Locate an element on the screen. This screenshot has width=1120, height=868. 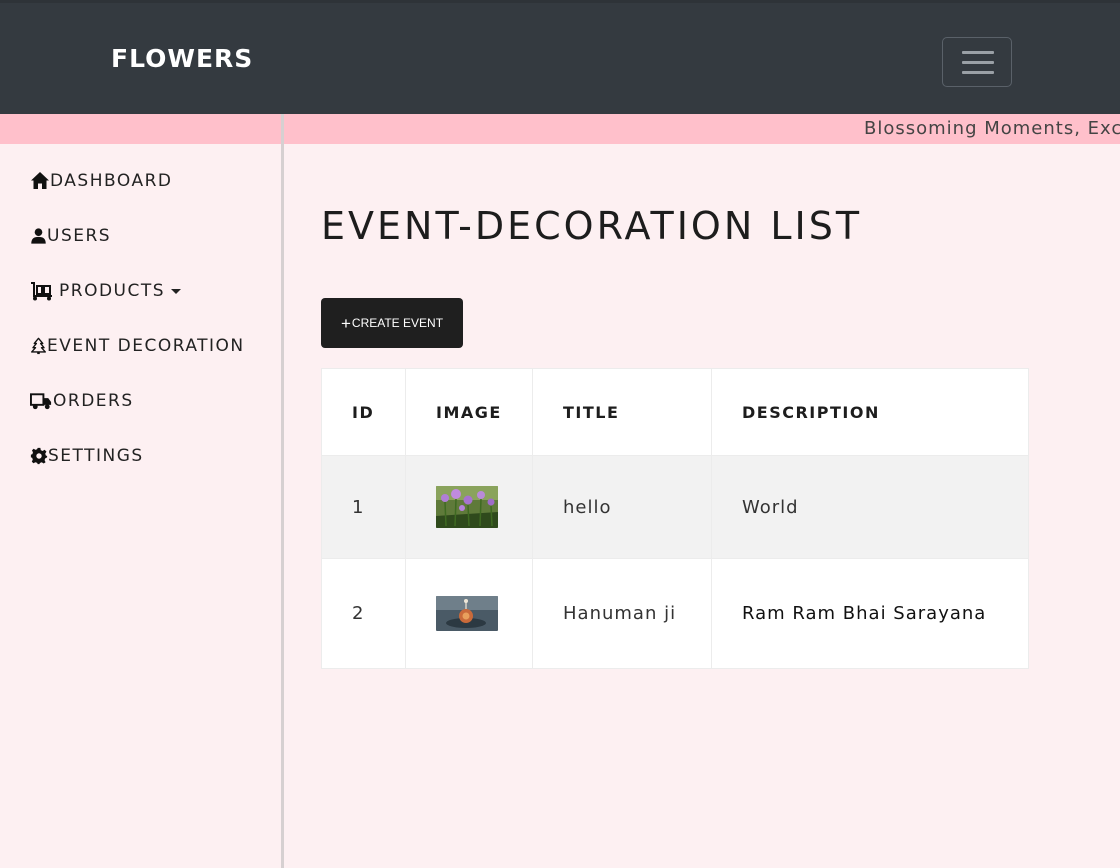
create-event-button: + CREATE EVENT is located at coordinates (392, 323).